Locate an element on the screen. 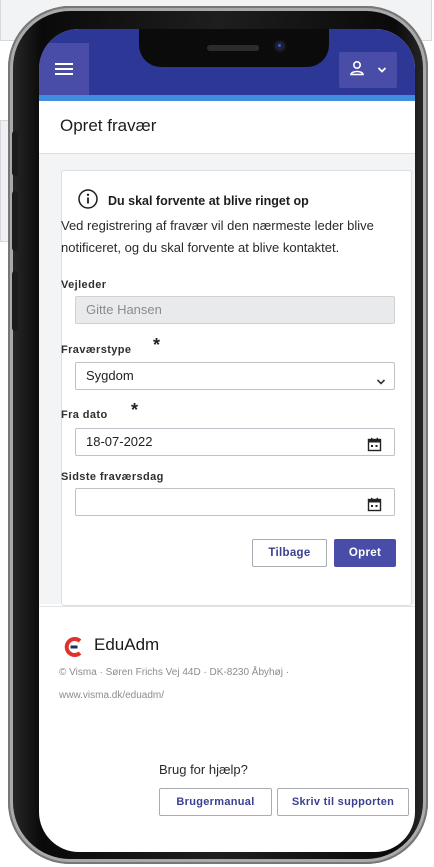  from-date-field: 18-07-2022 is located at coordinates (235, 442).